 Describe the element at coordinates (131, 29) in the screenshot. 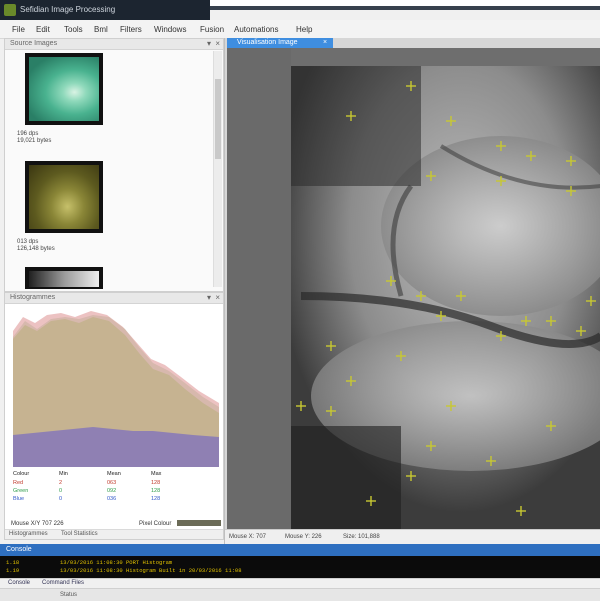

I see `menu-filters: Filters` at that location.